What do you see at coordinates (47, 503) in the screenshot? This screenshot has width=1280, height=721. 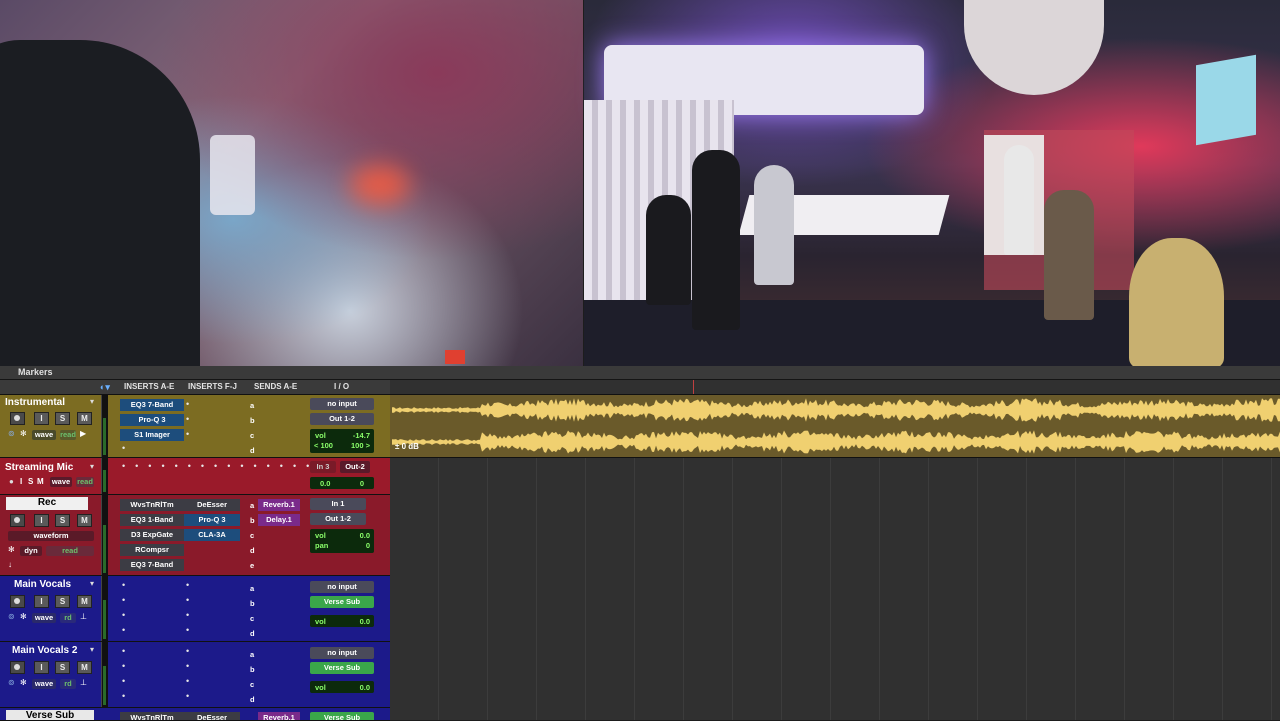 I see `track-name: Rec` at bounding box center [47, 503].